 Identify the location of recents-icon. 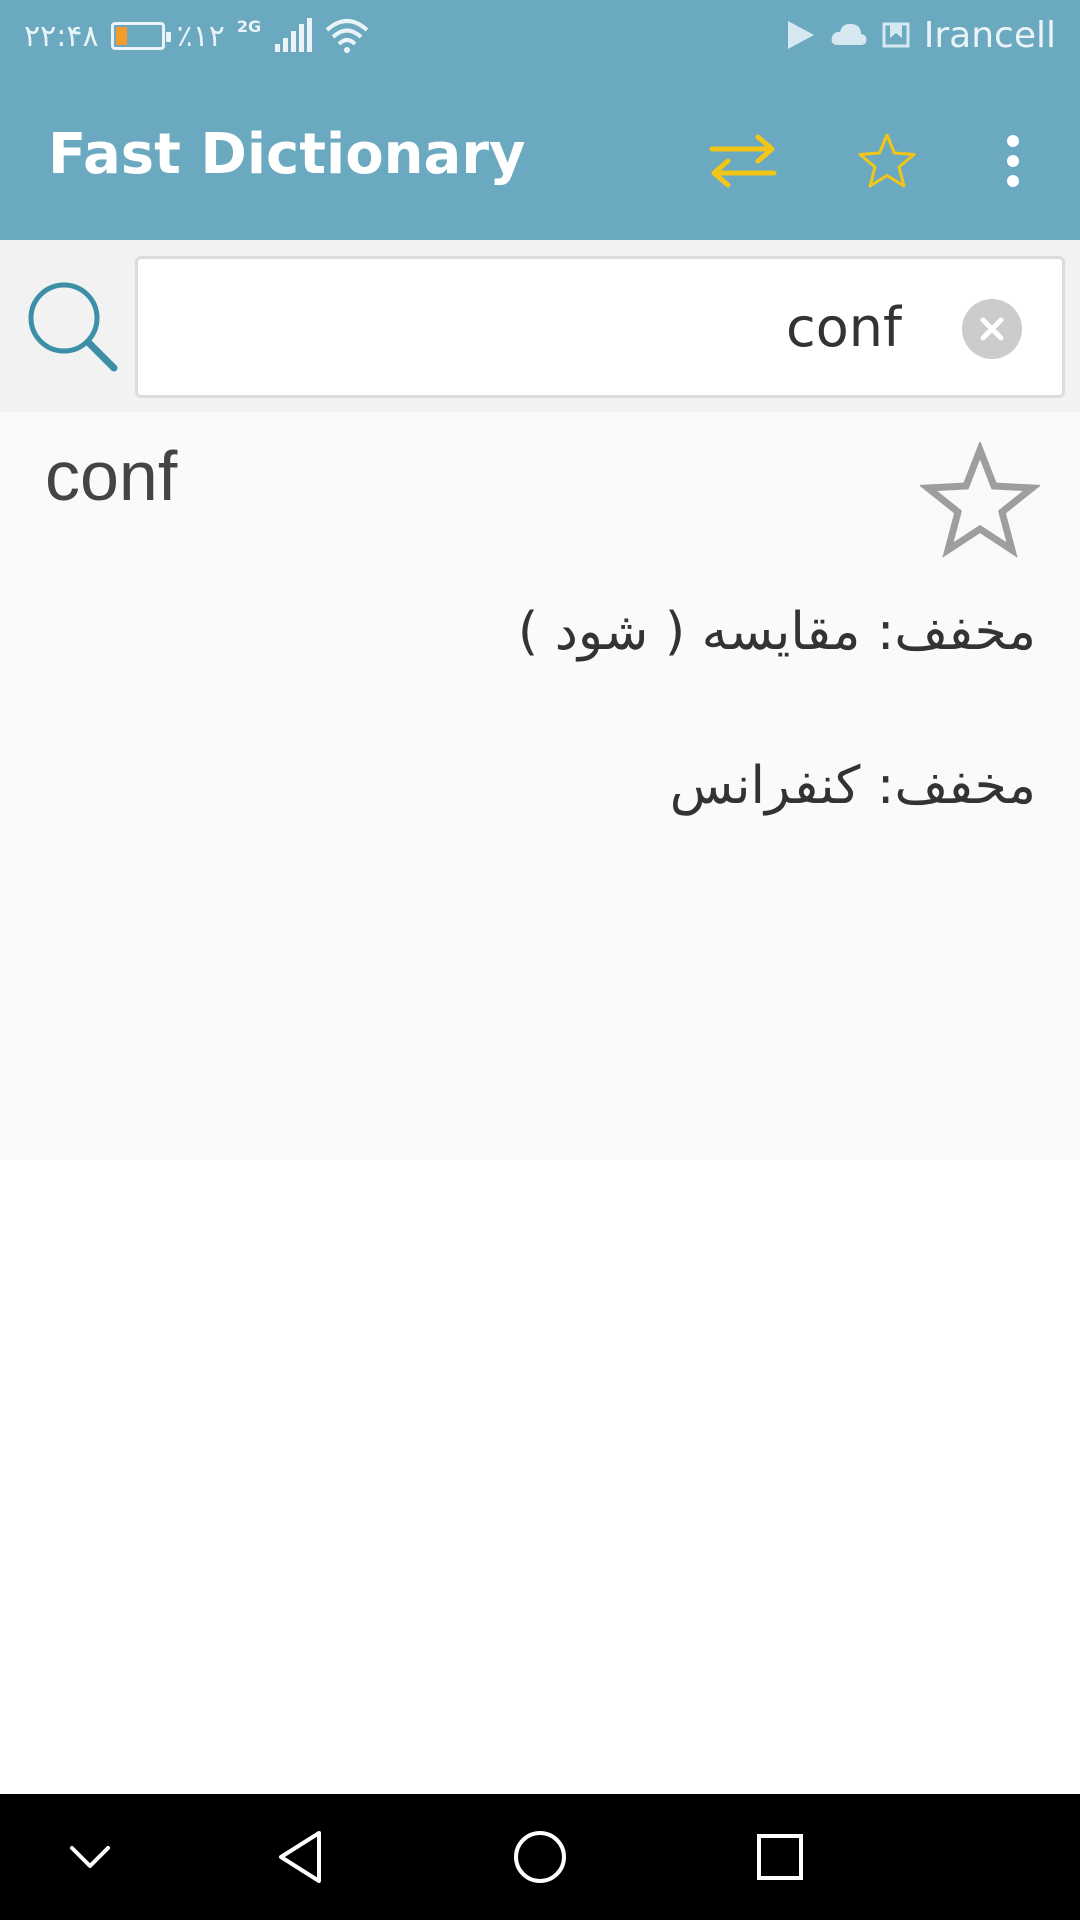
(780, 1857).